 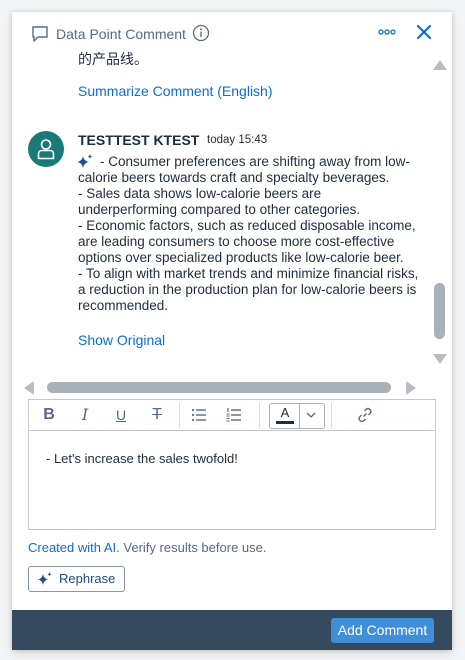 I want to click on insert-link-button, so click(x=365, y=415).